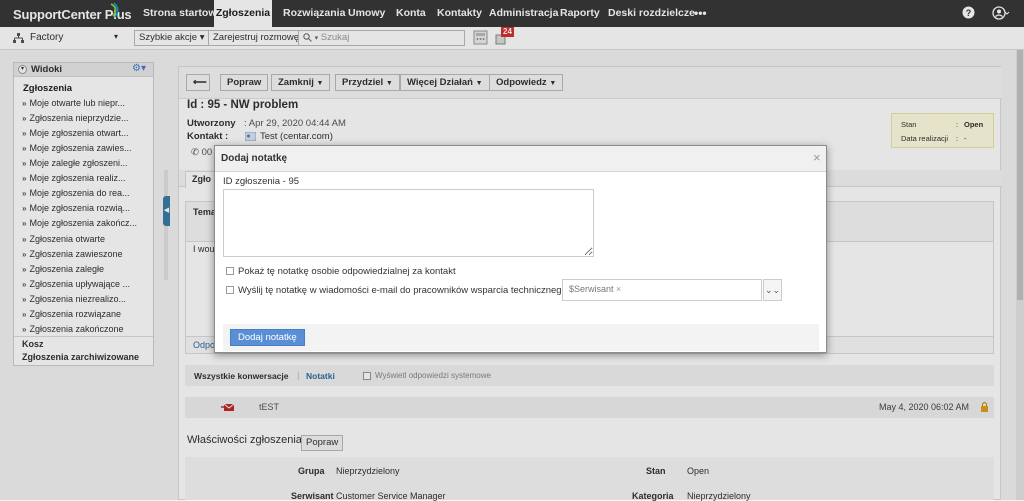 The image size is (1024, 501). Describe the element at coordinates (817, 157) in the screenshot. I see `close-icon: ×` at that location.